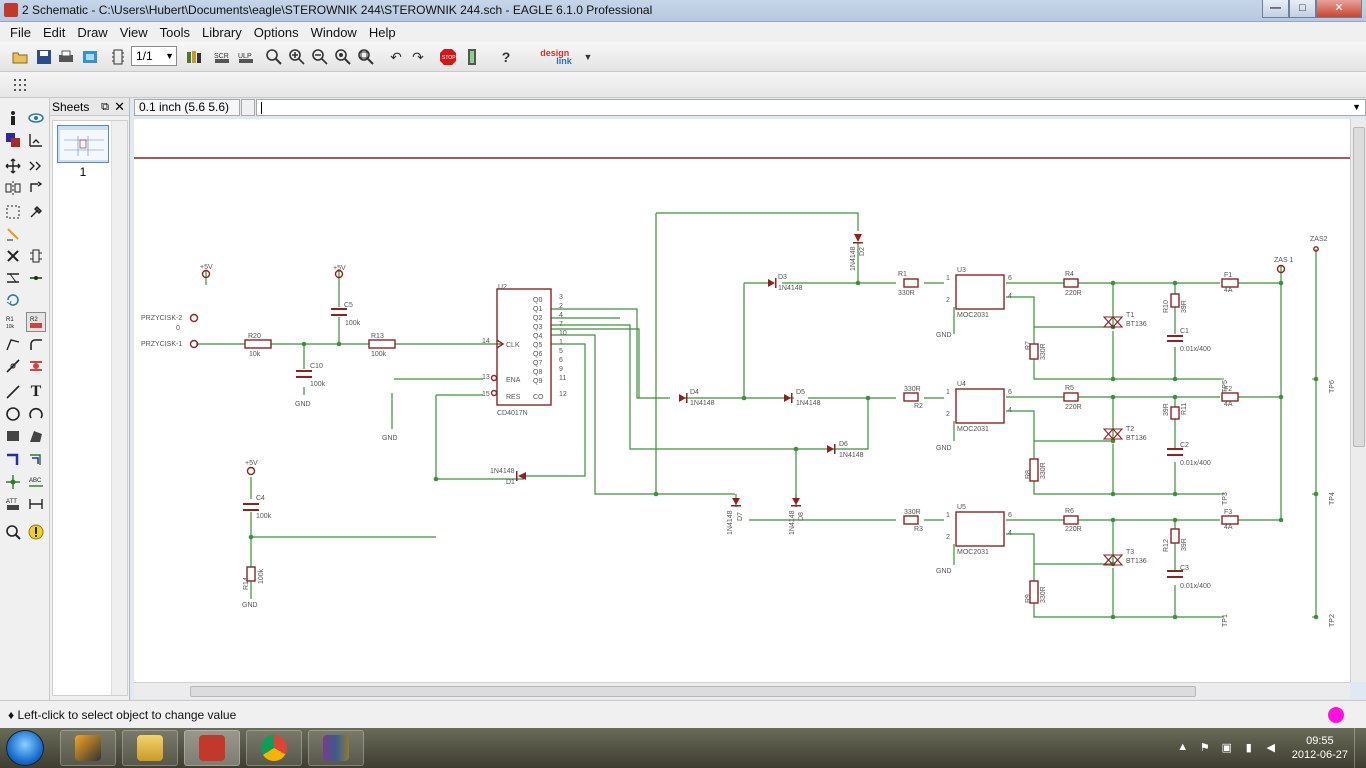 The width and height of the screenshot is (1366, 768). Describe the element at coordinates (118, 57) in the screenshot. I see `board-icon` at that location.